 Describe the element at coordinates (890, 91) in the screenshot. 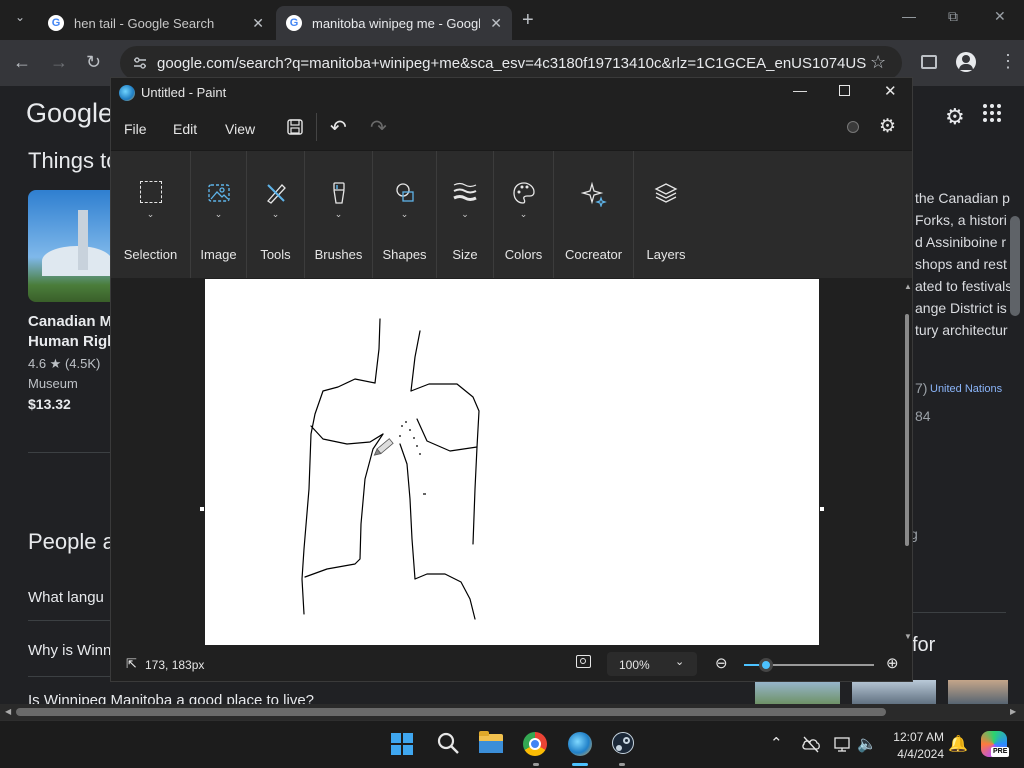

I see `paint-close-icon: ✕` at that location.